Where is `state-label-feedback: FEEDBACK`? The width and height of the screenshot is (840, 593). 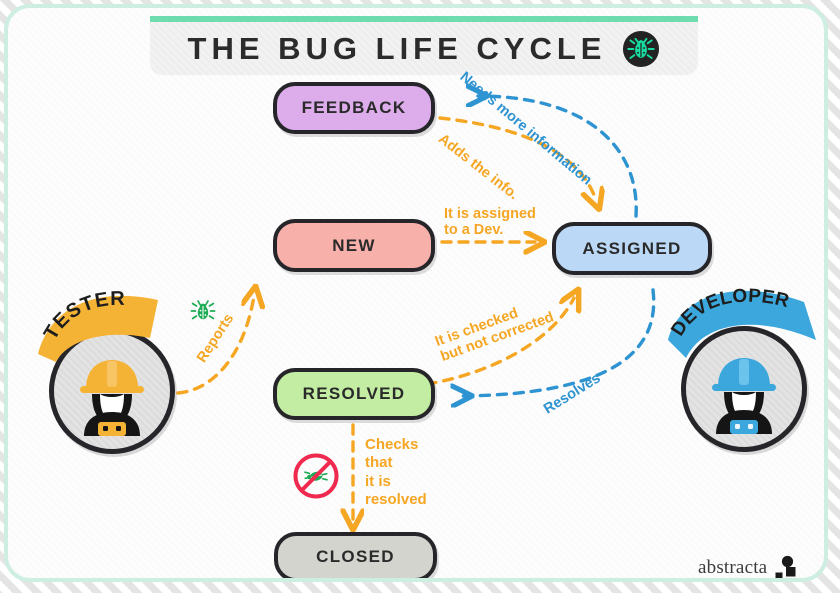
state-label-feedback: FEEDBACK is located at coordinates (354, 107).